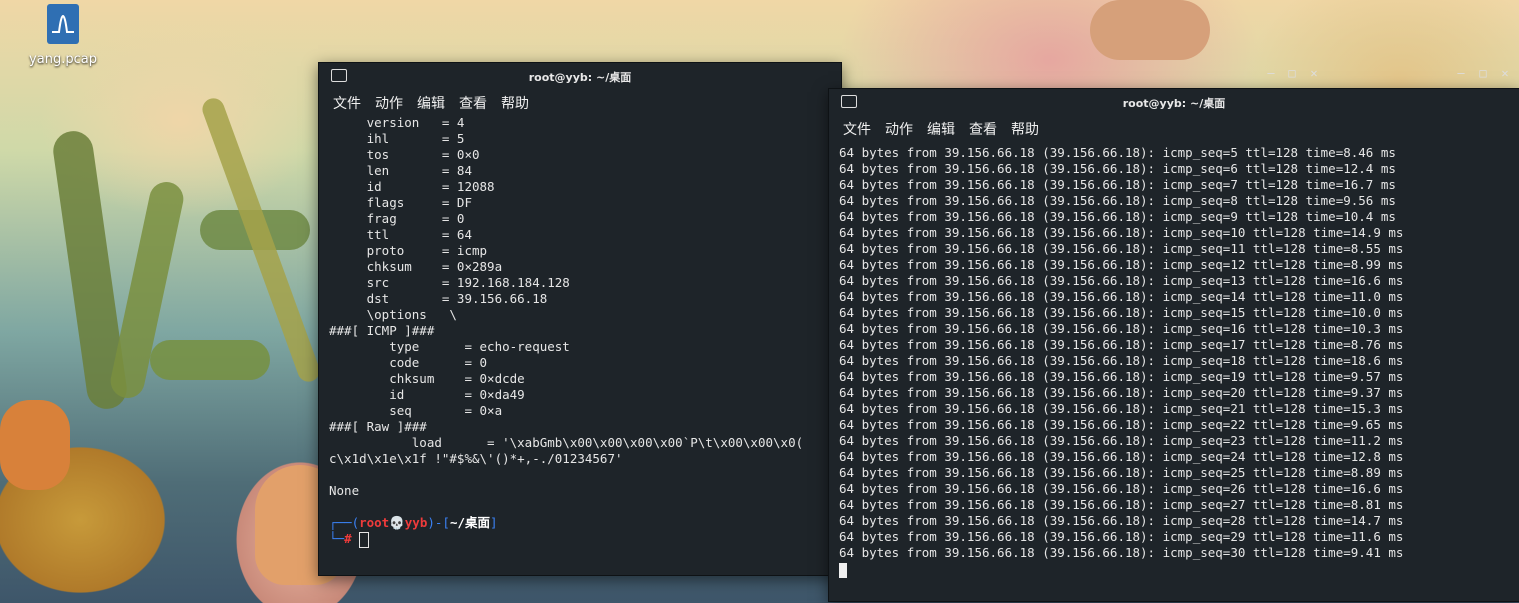 This screenshot has width=1519, height=603. I want to click on terminal-line: \options \, so click(393, 314).